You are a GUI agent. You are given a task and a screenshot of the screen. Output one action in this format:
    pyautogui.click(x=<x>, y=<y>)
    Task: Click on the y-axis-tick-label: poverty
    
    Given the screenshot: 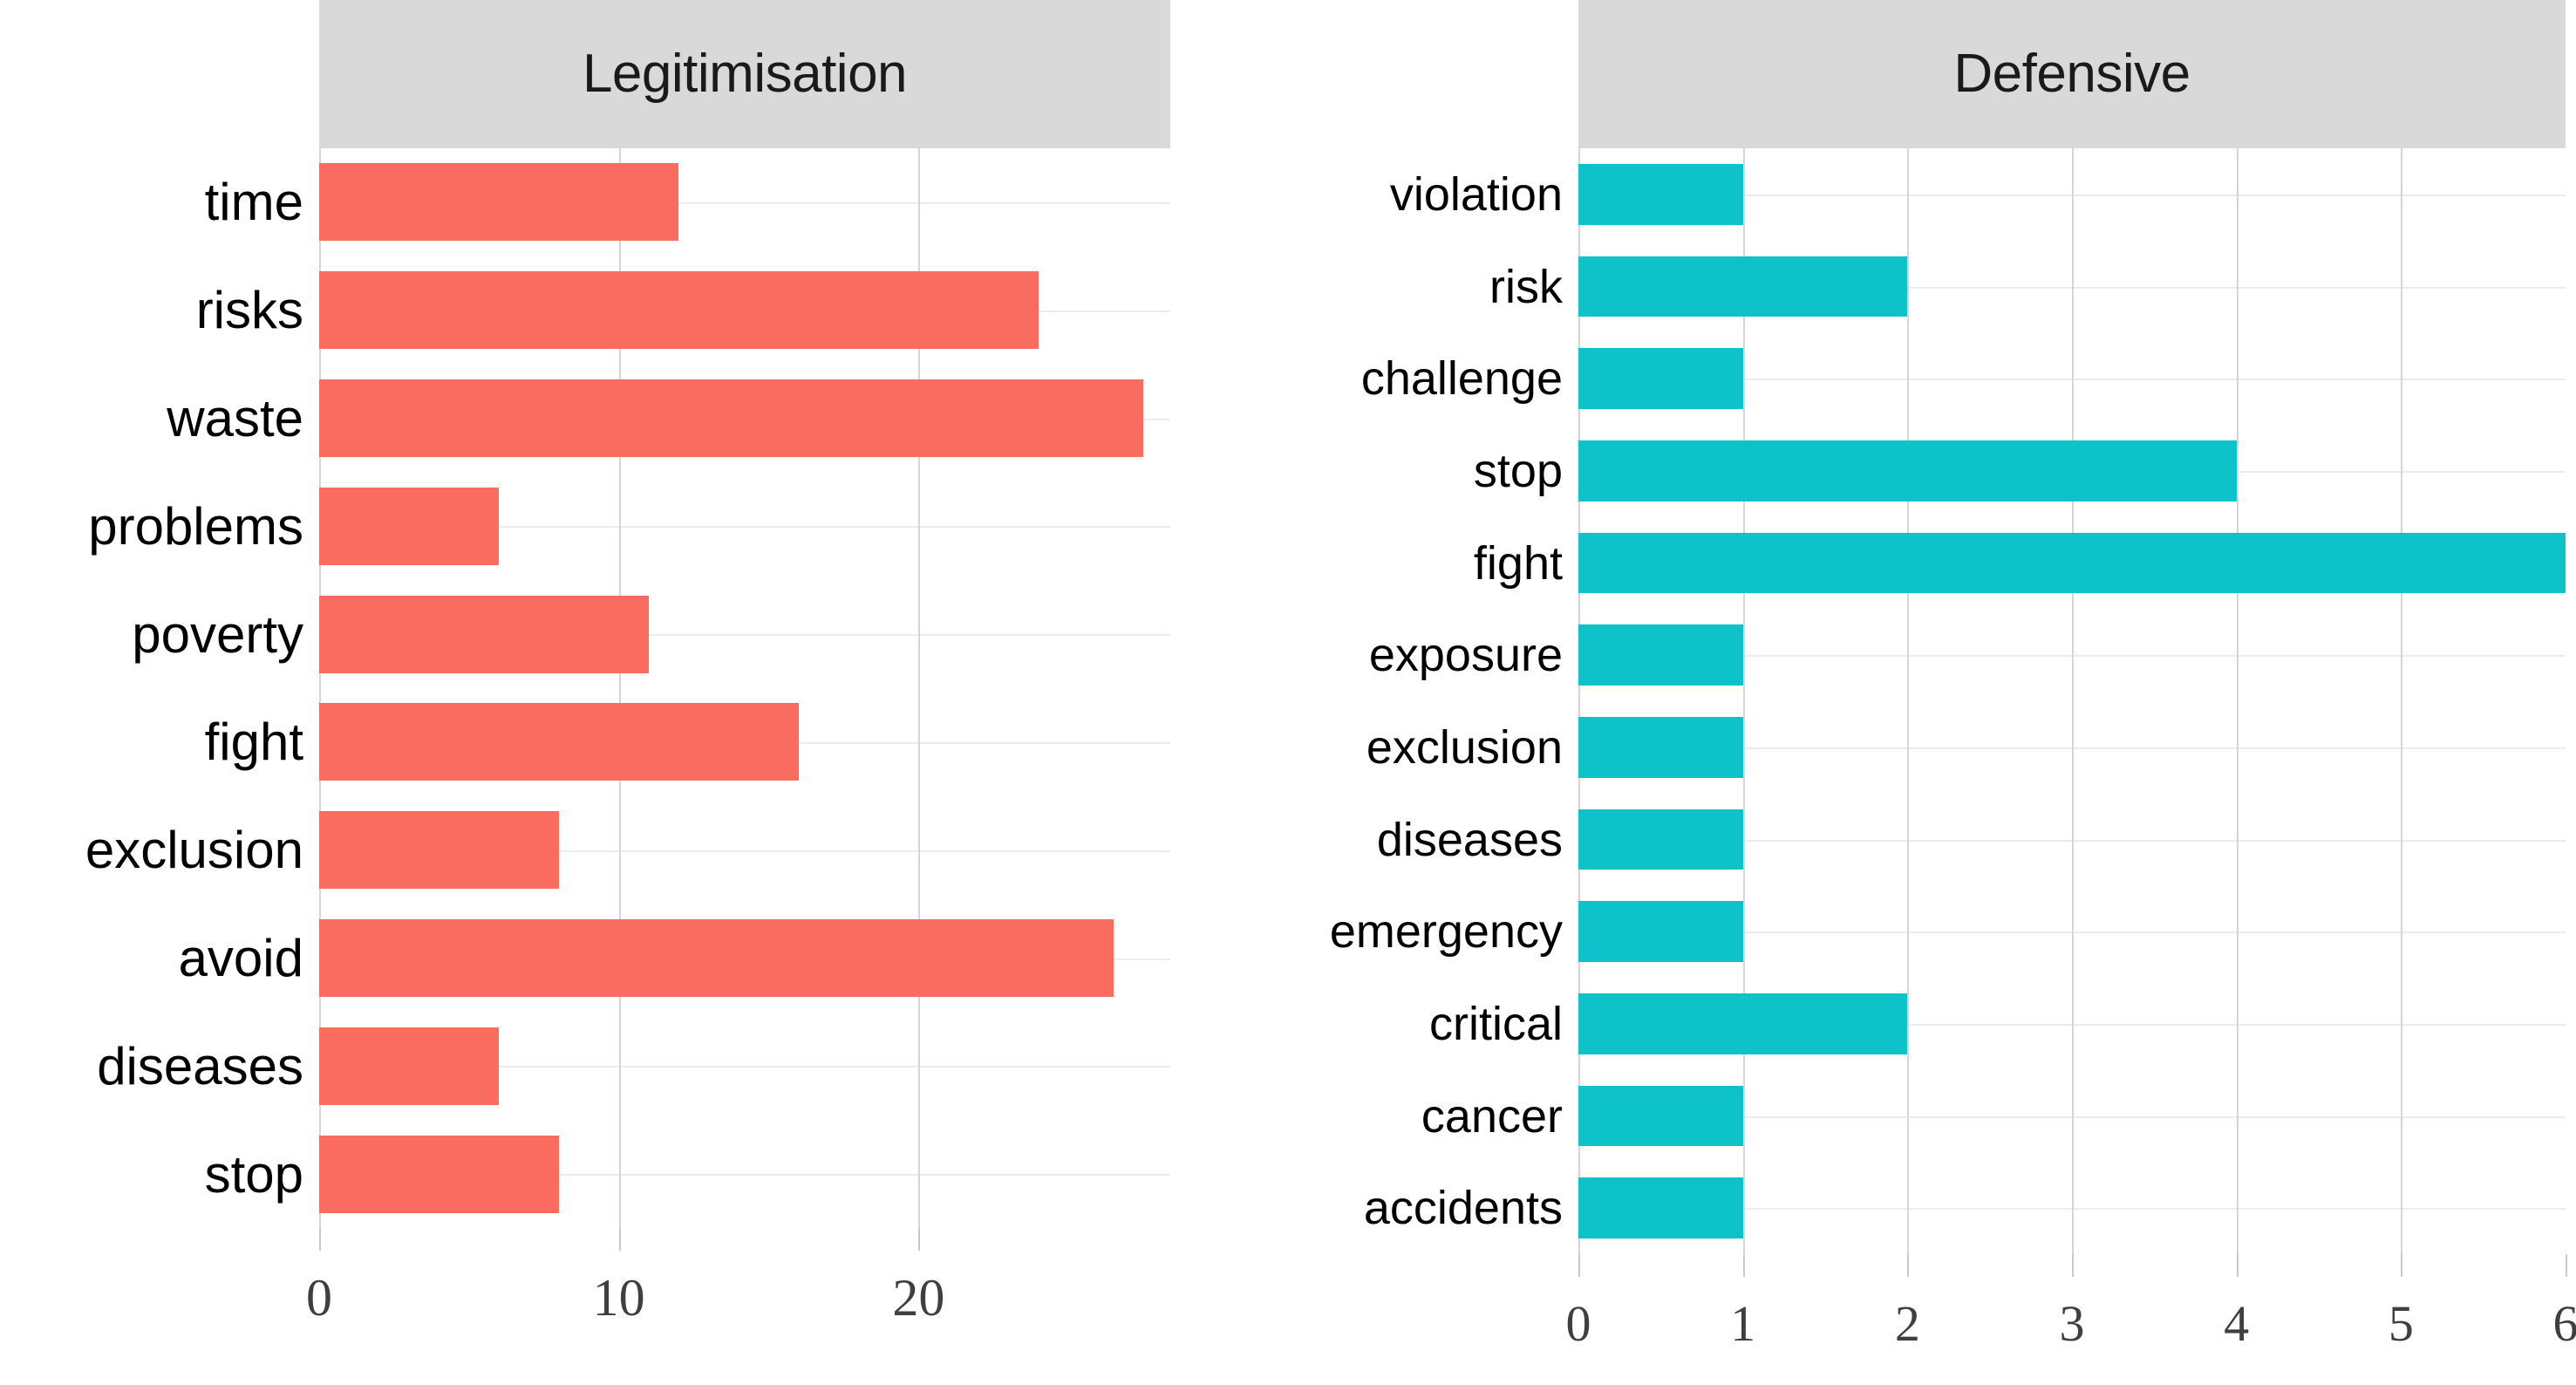 What is the action you would take?
    pyautogui.click(x=218, y=634)
    